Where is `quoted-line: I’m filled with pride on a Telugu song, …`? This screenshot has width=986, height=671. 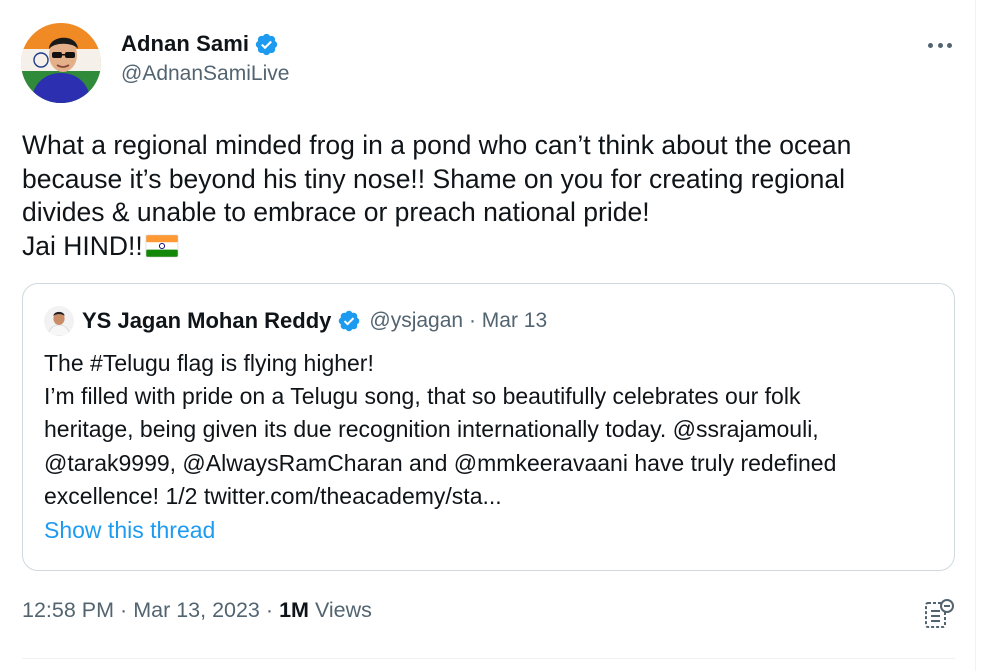 quoted-line: I’m filled with pride on a Telugu song, … is located at coordinates (422, 396).